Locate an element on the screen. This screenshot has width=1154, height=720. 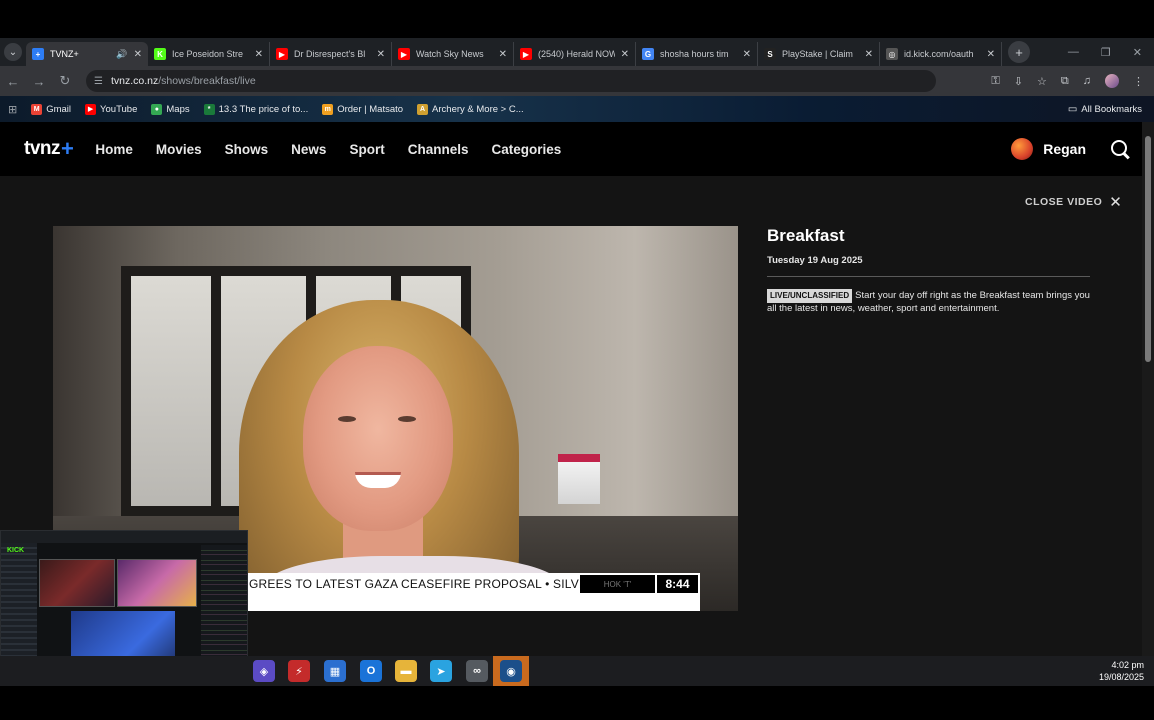
minimize-icon: — is located at coordinates (1073, 52).